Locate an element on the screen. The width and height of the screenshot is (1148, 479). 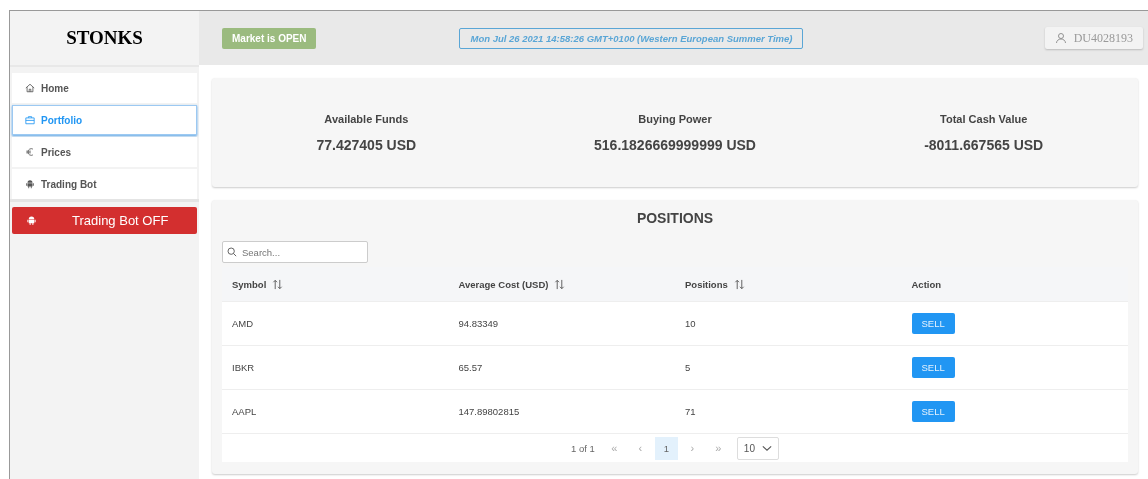
nav-item: Portfolio is located at coordinates (104, 120).